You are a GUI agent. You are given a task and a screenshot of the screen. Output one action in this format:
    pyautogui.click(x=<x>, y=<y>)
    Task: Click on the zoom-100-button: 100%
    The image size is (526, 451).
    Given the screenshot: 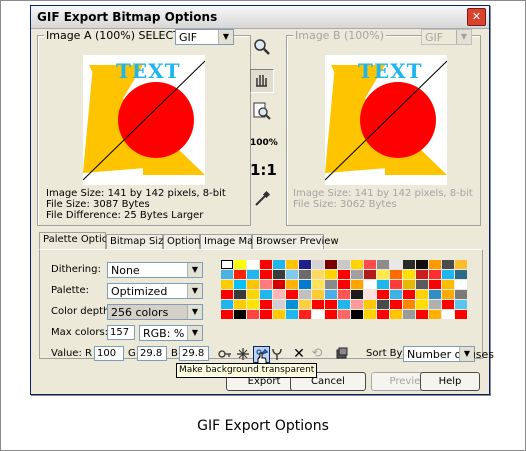 What is the action you would take?
    pyautogui.click(x=264, y=143)
    